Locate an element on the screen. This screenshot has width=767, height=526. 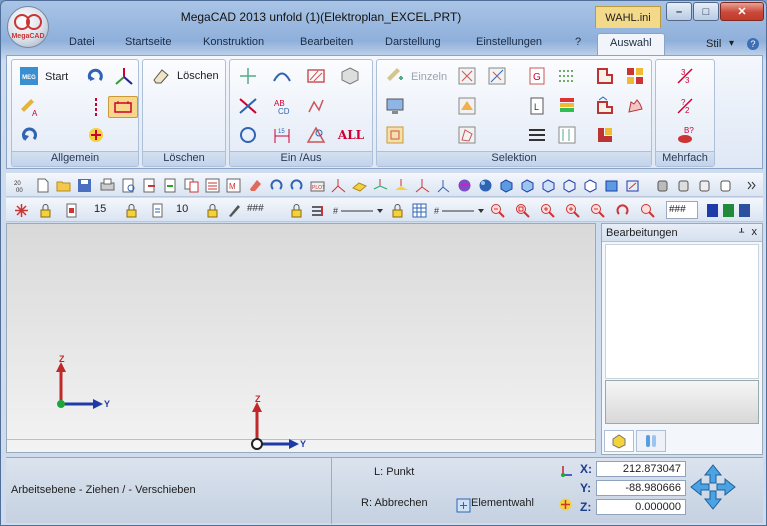
app-logo-button: MegaCAD is located at coordinates (28, 27).